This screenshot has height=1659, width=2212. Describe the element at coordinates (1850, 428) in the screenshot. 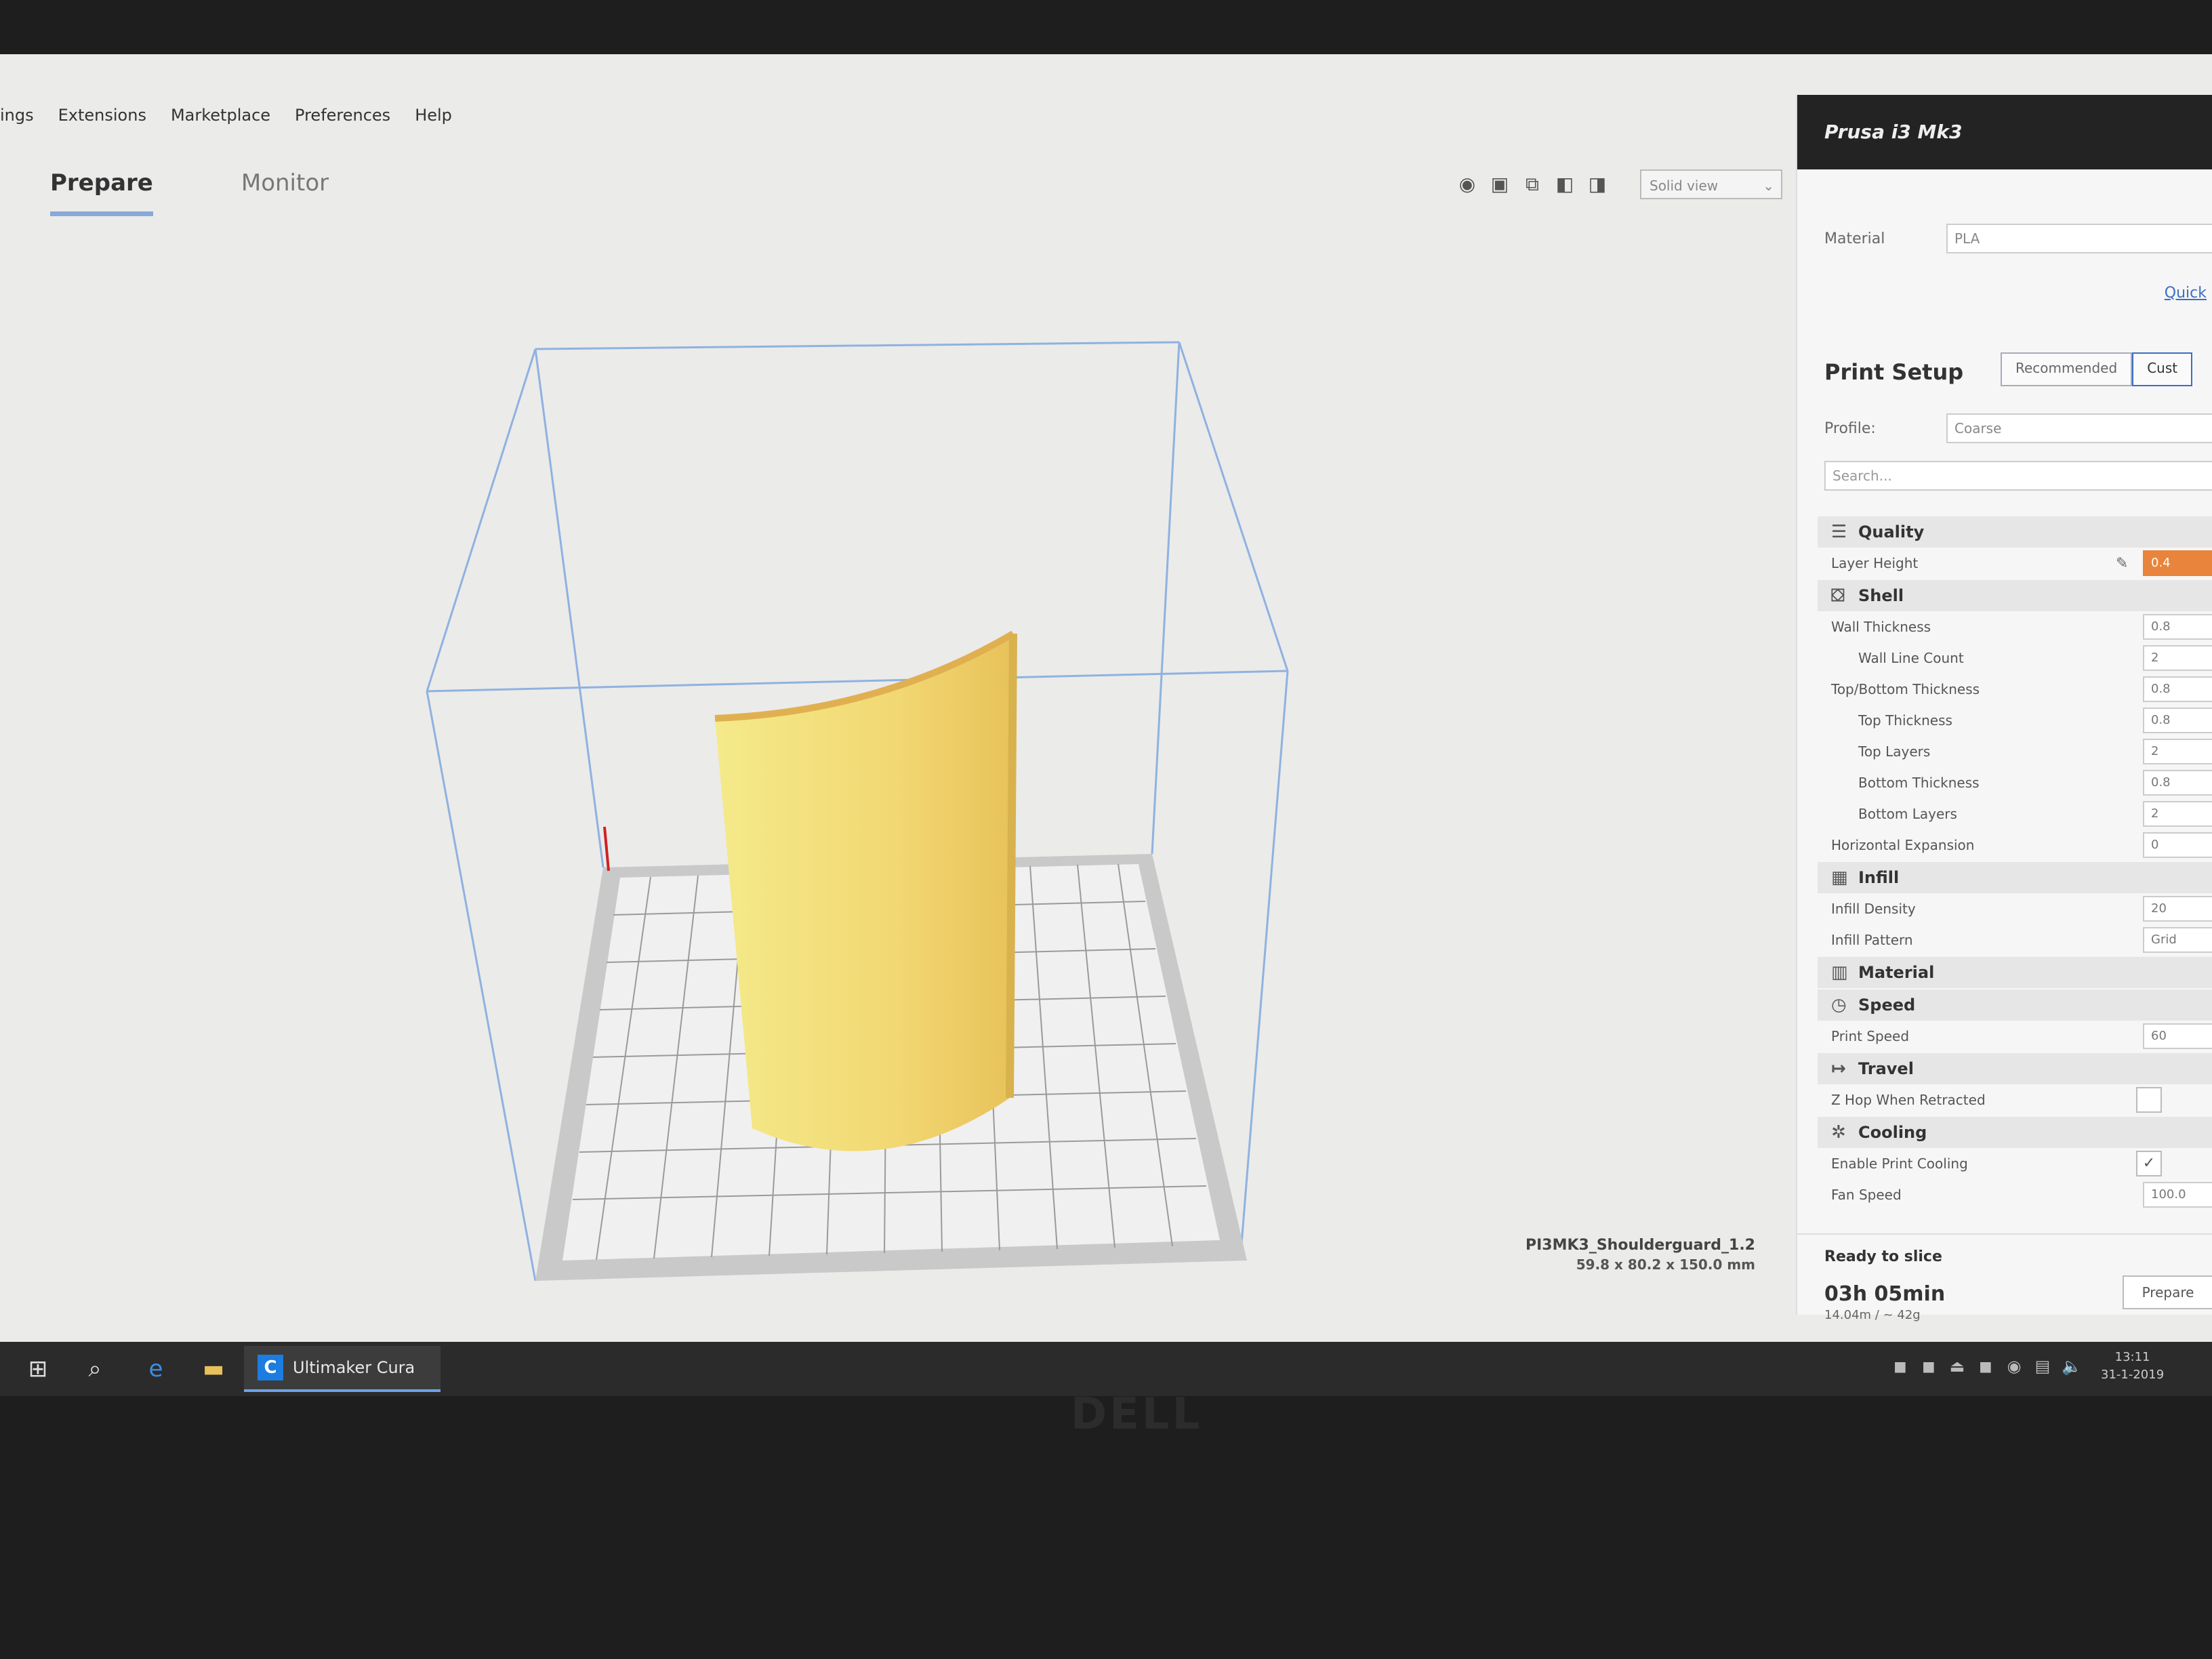

I see `profile-label: Profile:` at that location.